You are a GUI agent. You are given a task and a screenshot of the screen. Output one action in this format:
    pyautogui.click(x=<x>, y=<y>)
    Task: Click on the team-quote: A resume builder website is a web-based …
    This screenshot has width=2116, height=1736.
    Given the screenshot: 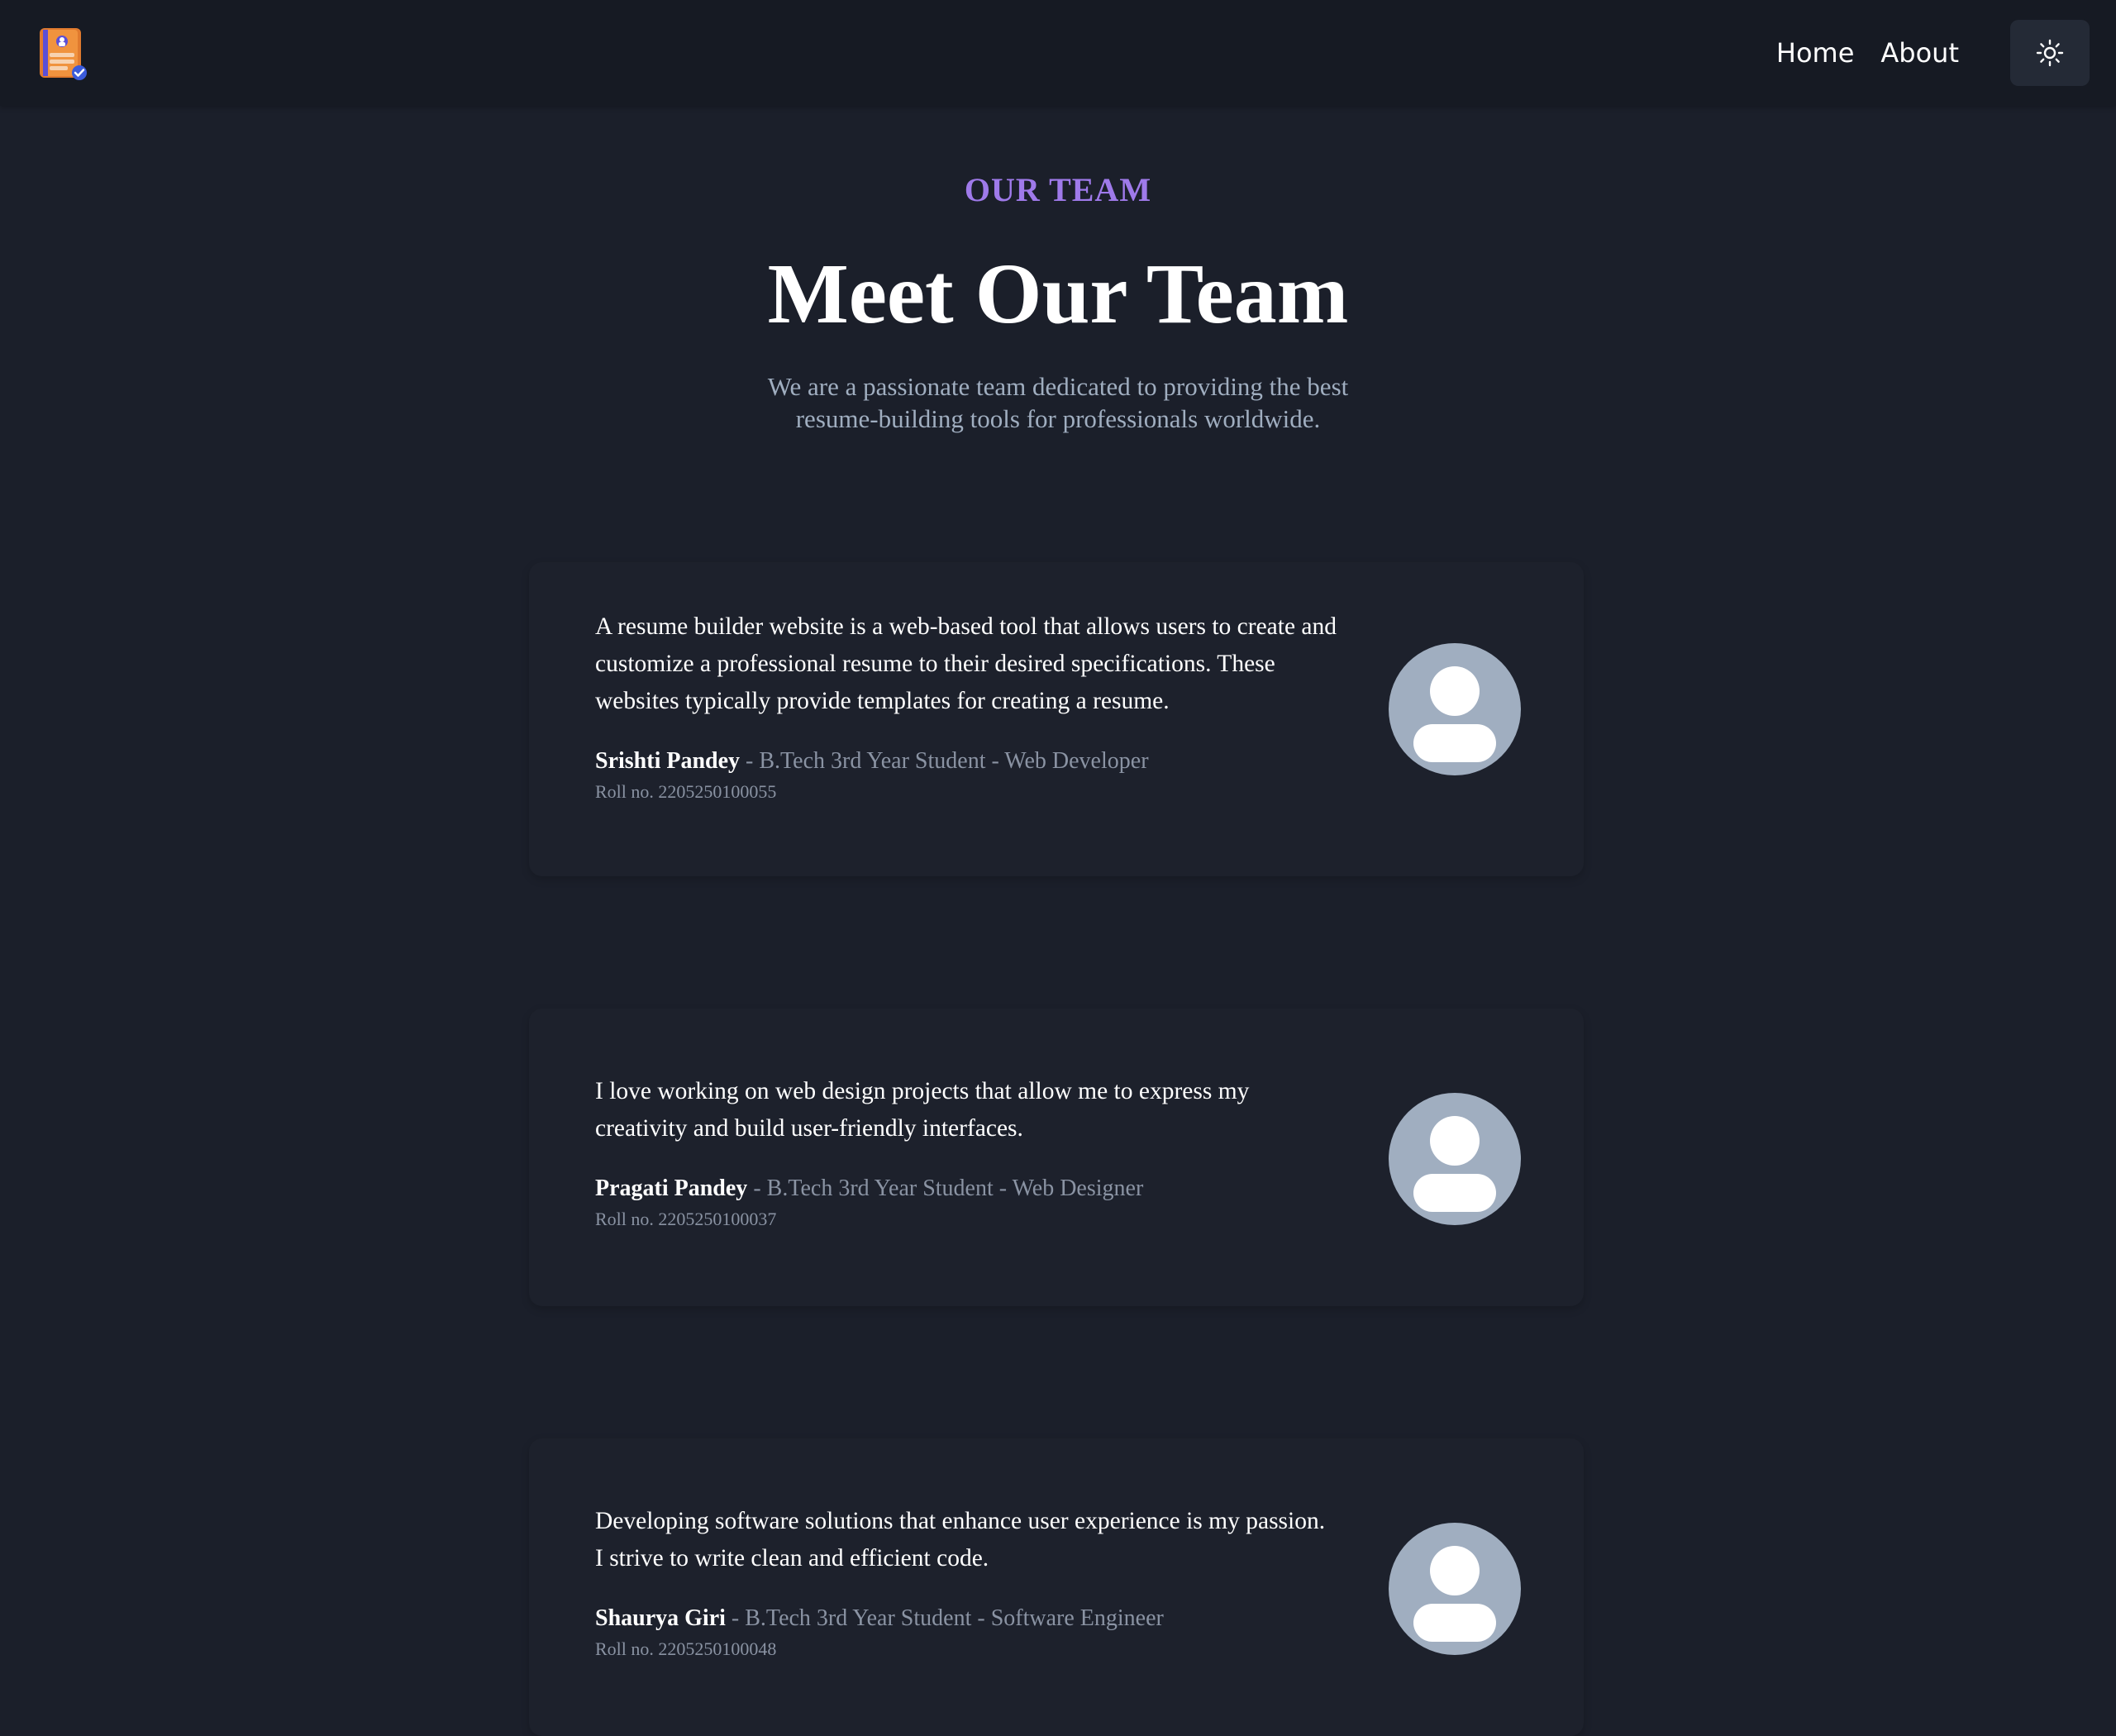 What is the action you would take?
    pyautogui.click(x=966, y=663)
    